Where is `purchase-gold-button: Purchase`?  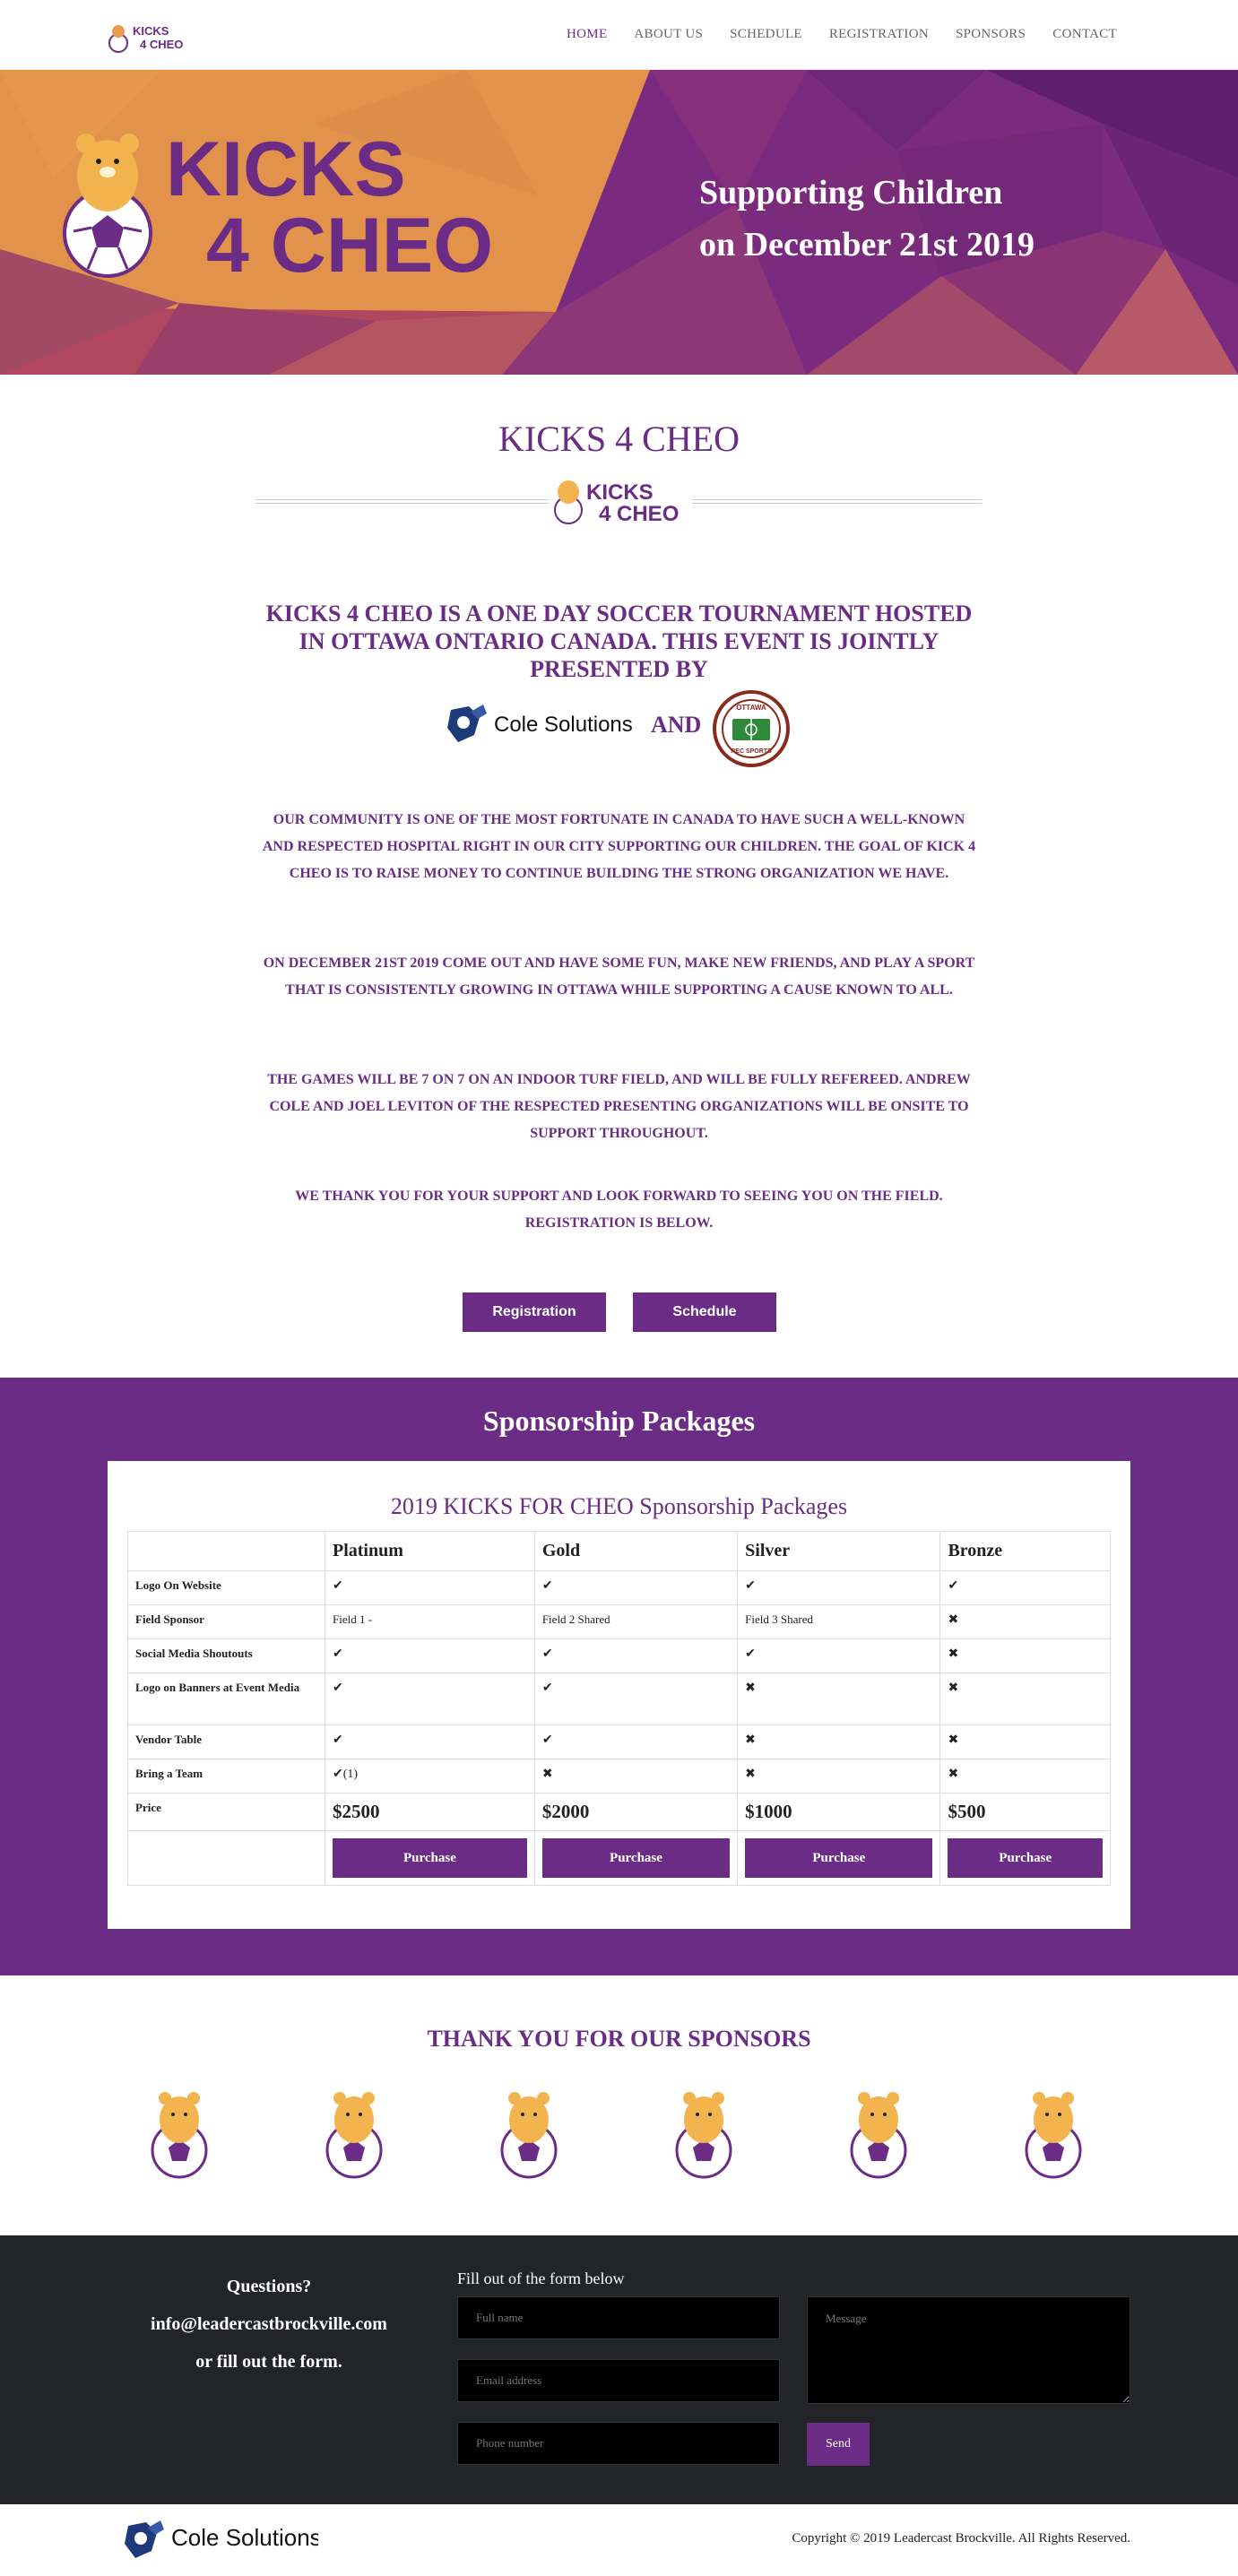
purchase-gold-button: Purchase is located at coordinates (636, 1858).